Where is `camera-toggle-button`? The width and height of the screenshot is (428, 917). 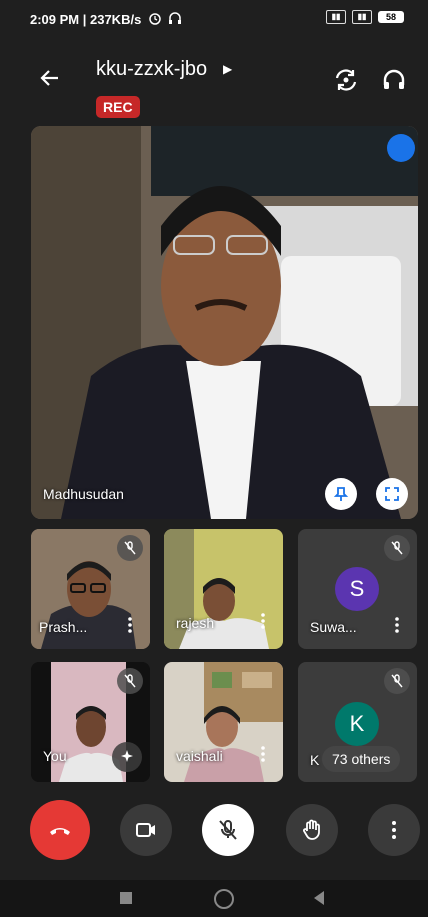
camera-toggle-button is located at coordinates (146, 830).